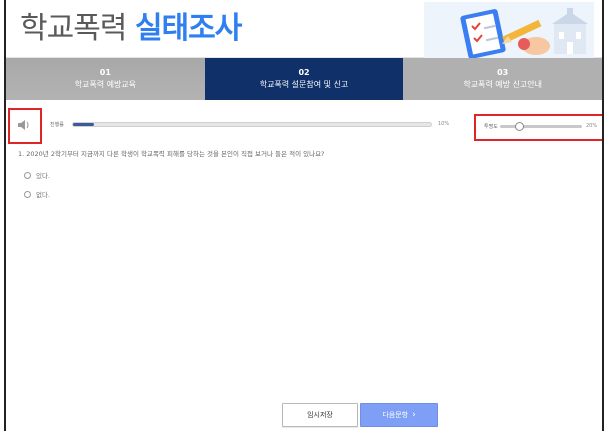  What do you see at coordinates (502, 79) in the screenshot?
I see `step-tab-3: 03 학교폭력 예방 신고안내` at bounding box center [502, 79].